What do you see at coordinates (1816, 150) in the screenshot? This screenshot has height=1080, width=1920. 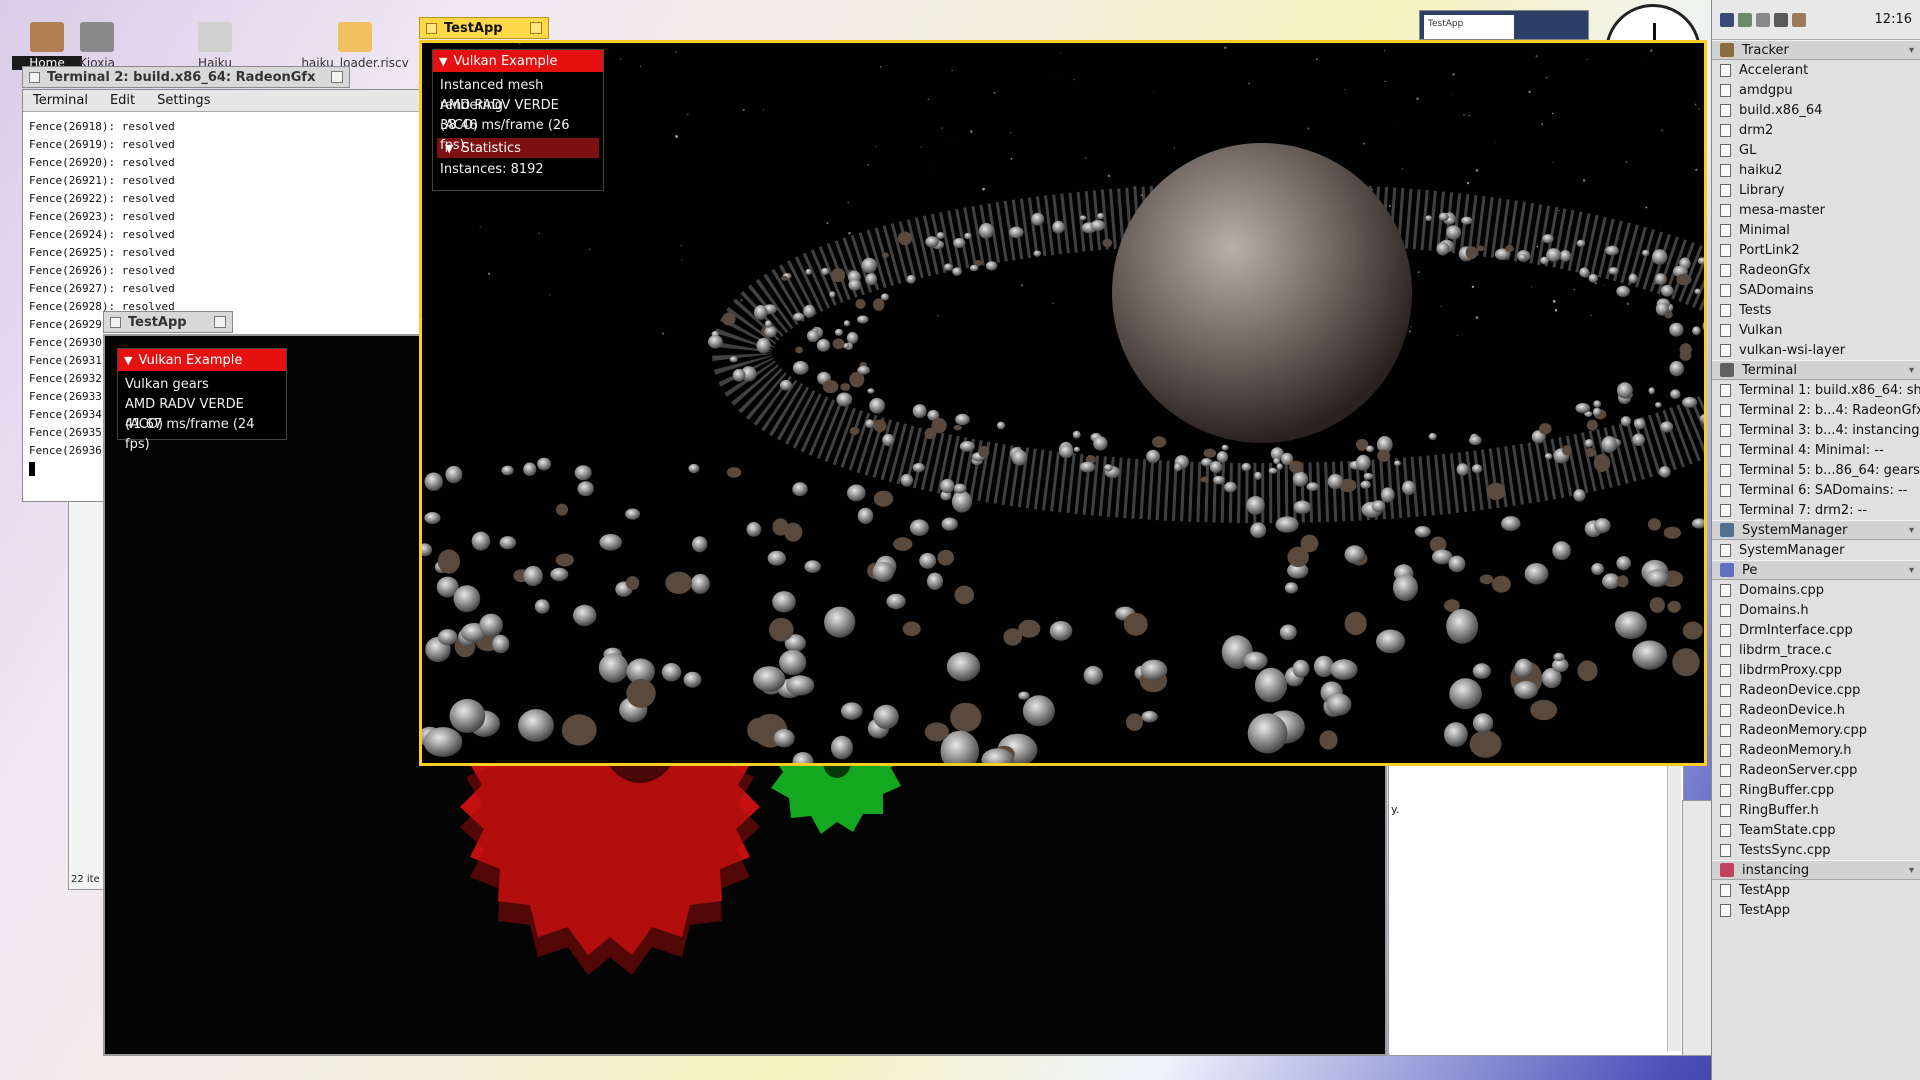 I see `deskbar-window-item: GL` at bounding box center [1816, 150].